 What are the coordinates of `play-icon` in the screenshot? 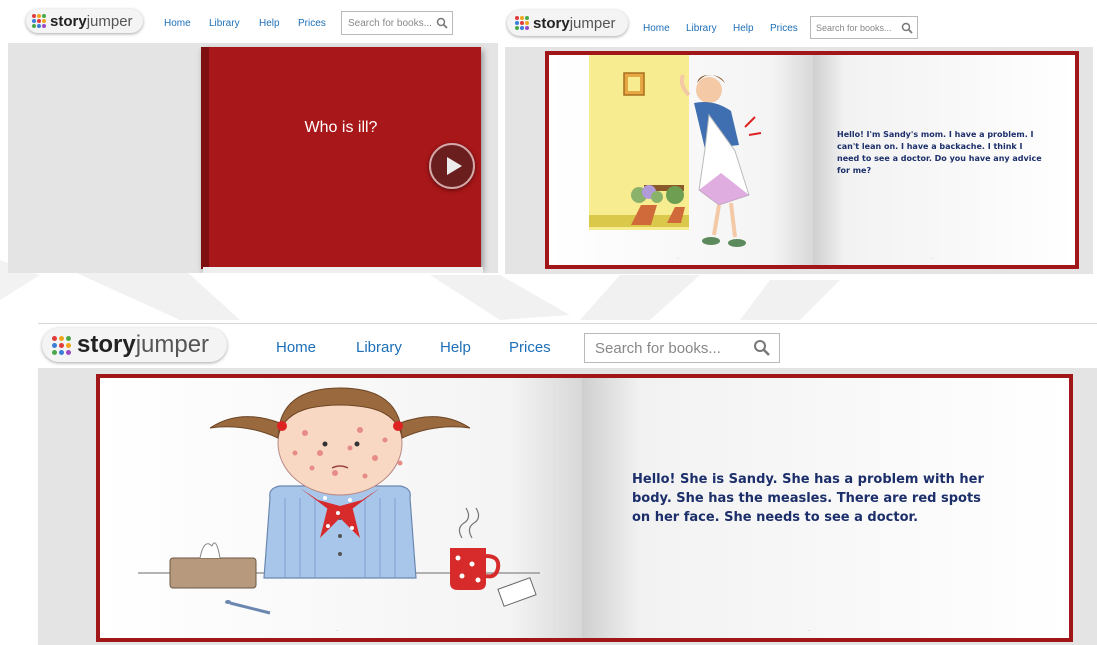 It's located at (454, 166).